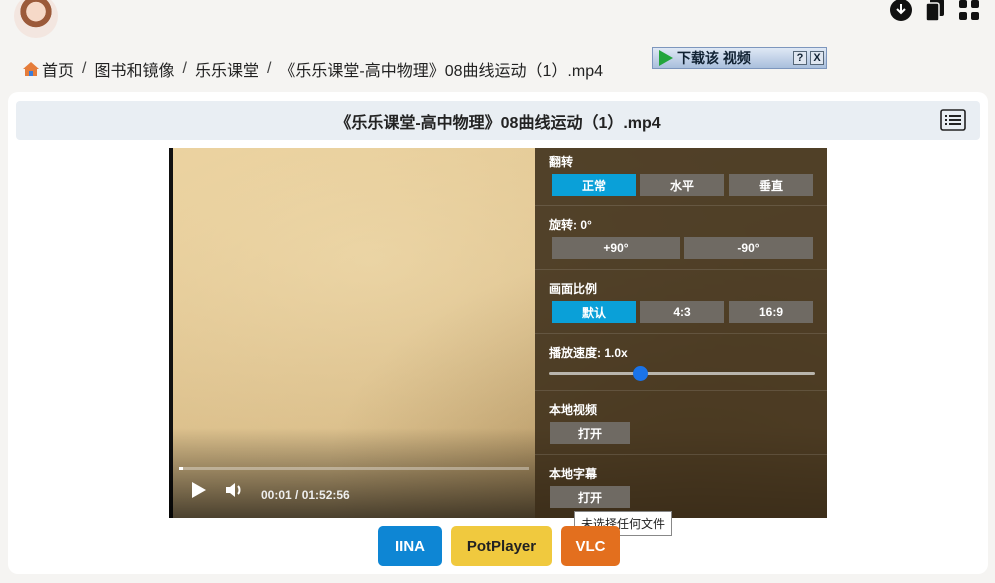 This screenshot has height=583, width=995. I want to click on progress-fill, so click(181, 468).